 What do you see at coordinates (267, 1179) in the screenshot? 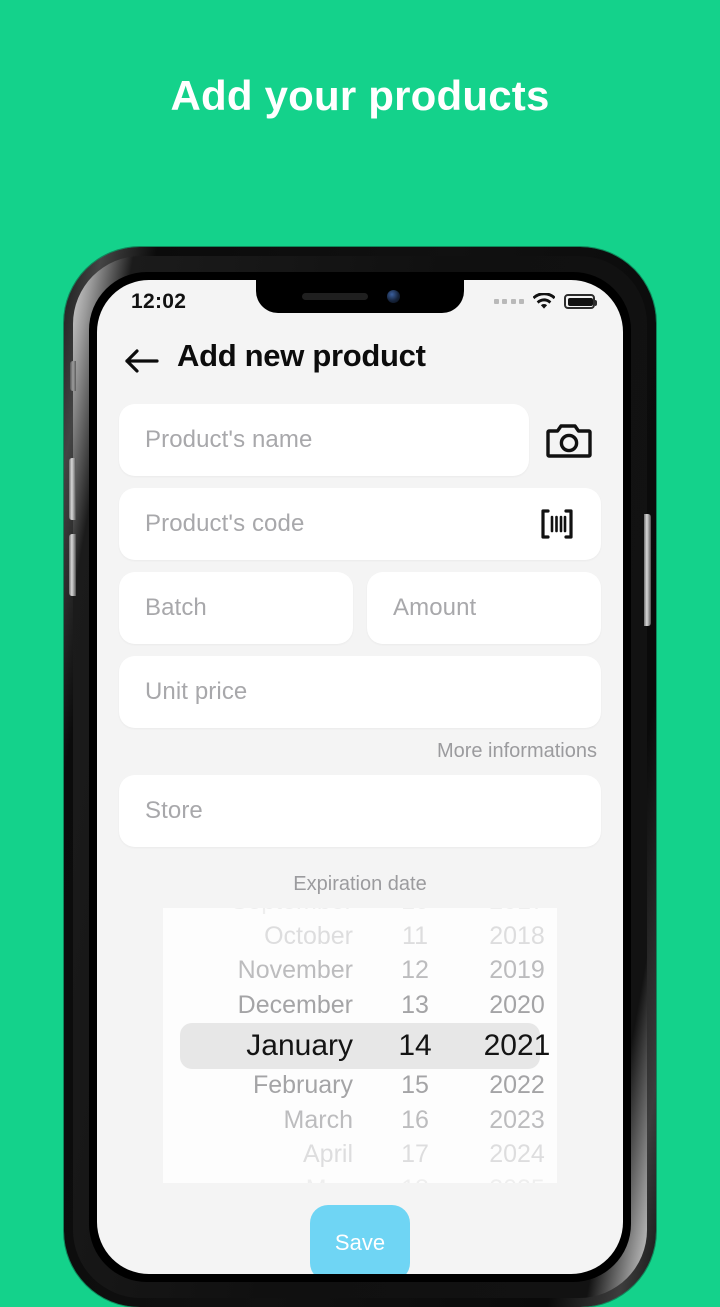
I see `picker-month: May` at bounding box center [267, 1179].